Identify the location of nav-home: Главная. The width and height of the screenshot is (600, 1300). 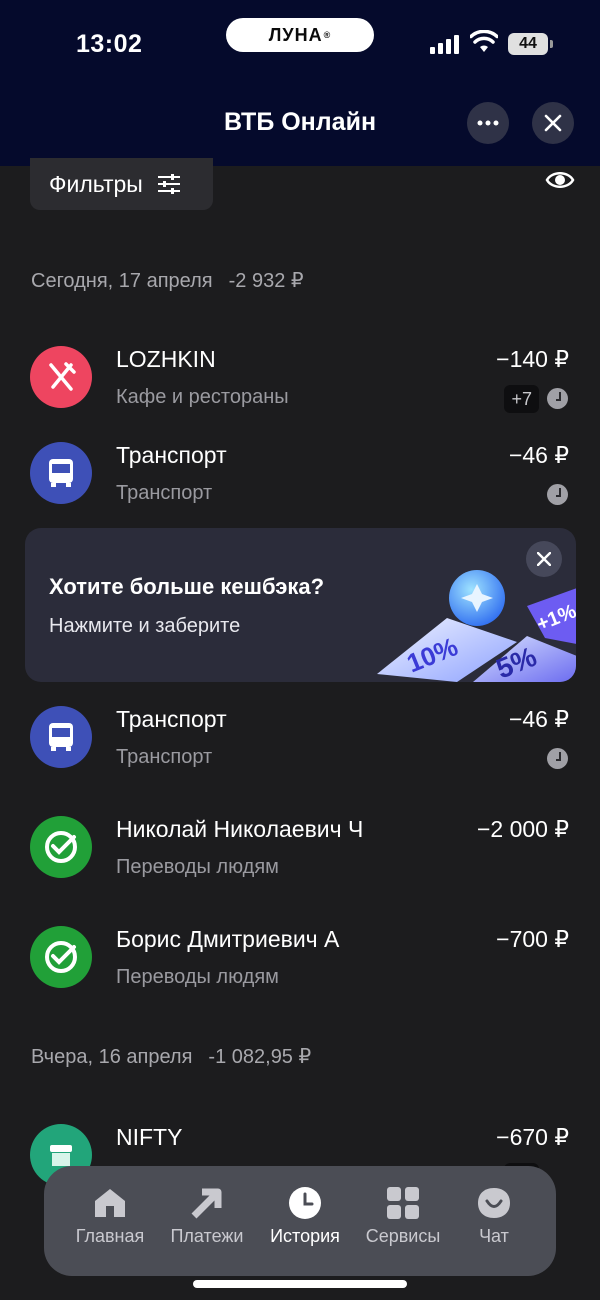
(110, 1216).